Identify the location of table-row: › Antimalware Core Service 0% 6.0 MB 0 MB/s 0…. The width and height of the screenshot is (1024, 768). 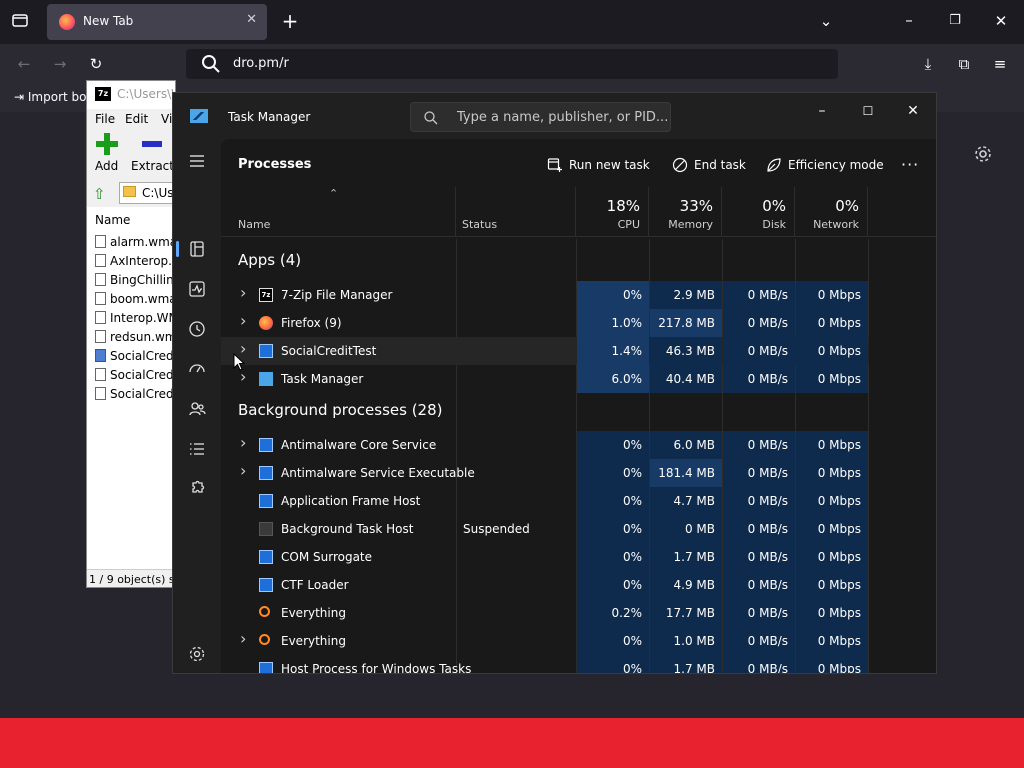
(545, 445).